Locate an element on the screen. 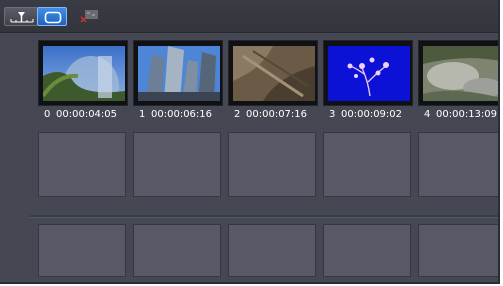  clip-label: 1 00:00:06:16 is located at coordinates (184, 115).